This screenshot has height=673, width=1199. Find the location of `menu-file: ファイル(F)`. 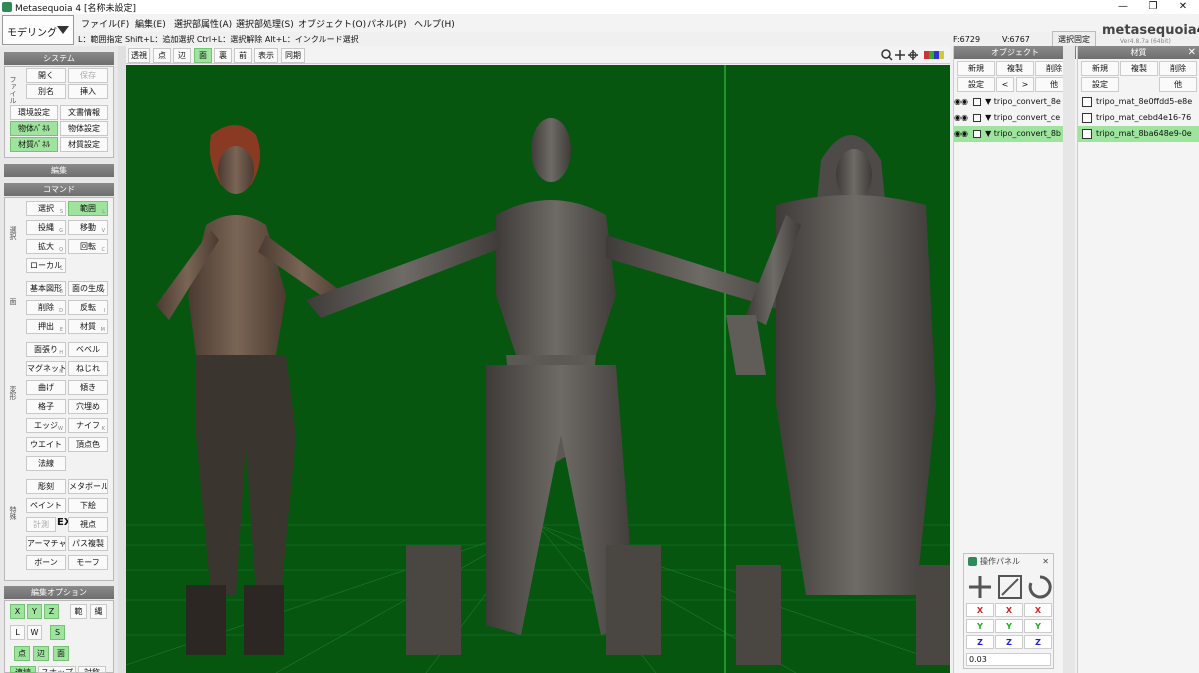

menu-file: ファイル(F) is located at coordinates (105, 23).